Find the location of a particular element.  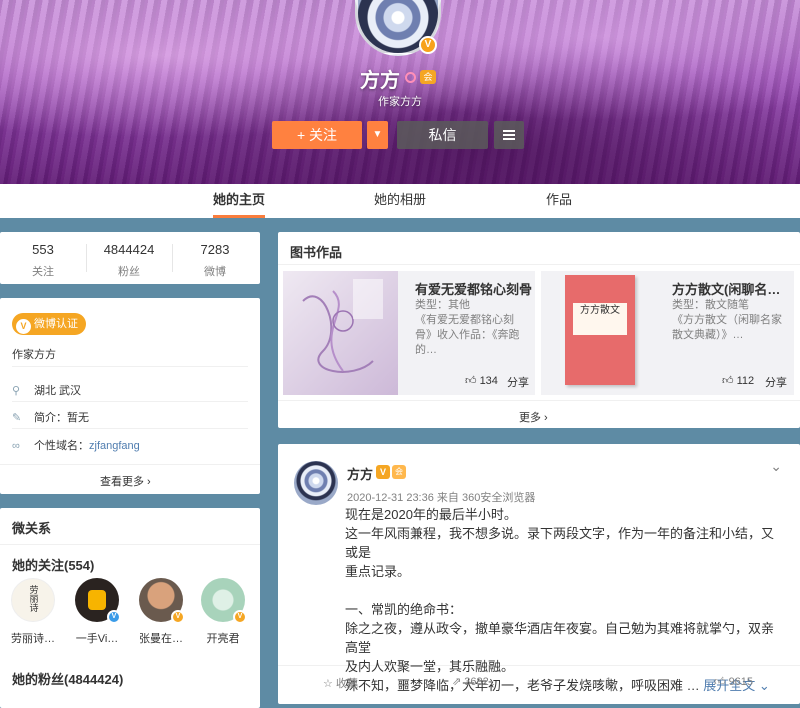

like-button: 👍︎ 9615 is located at coordinates (733, 681).